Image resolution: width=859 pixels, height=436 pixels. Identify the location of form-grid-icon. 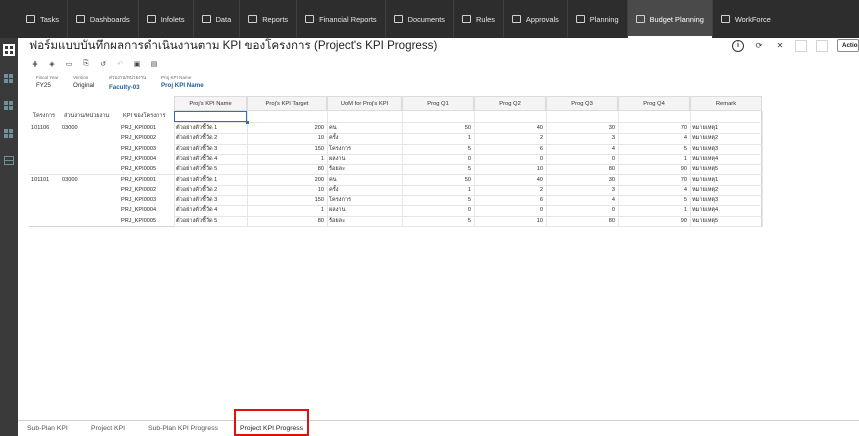
(9, 50).